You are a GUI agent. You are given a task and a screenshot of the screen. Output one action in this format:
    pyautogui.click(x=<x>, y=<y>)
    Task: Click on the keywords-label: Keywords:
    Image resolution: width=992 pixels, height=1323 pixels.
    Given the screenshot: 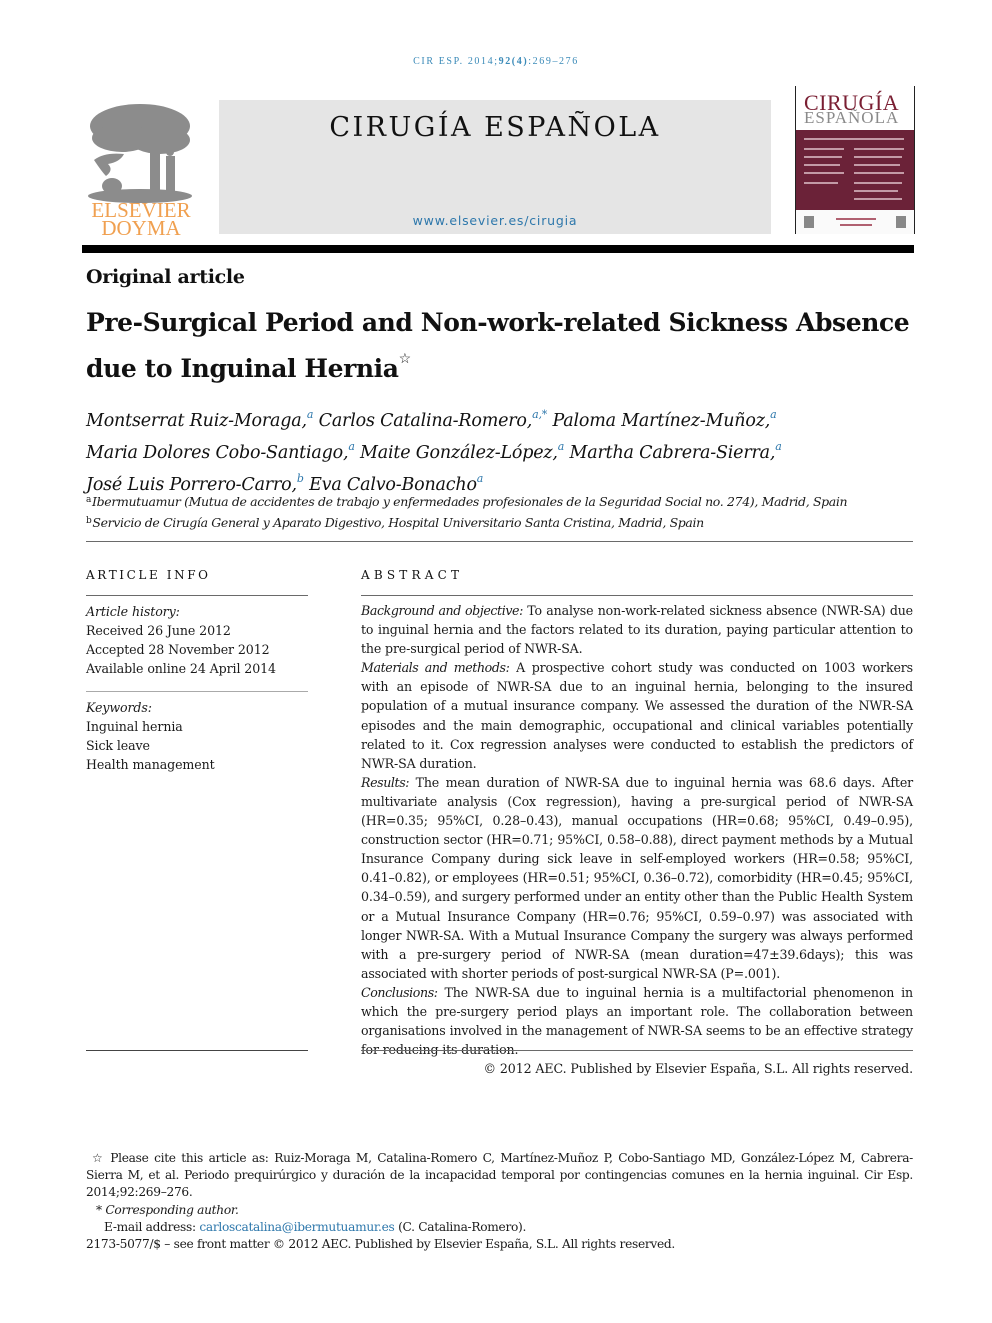 What is the action you would take?
    pyautogui.click(x=119, y=707)
    